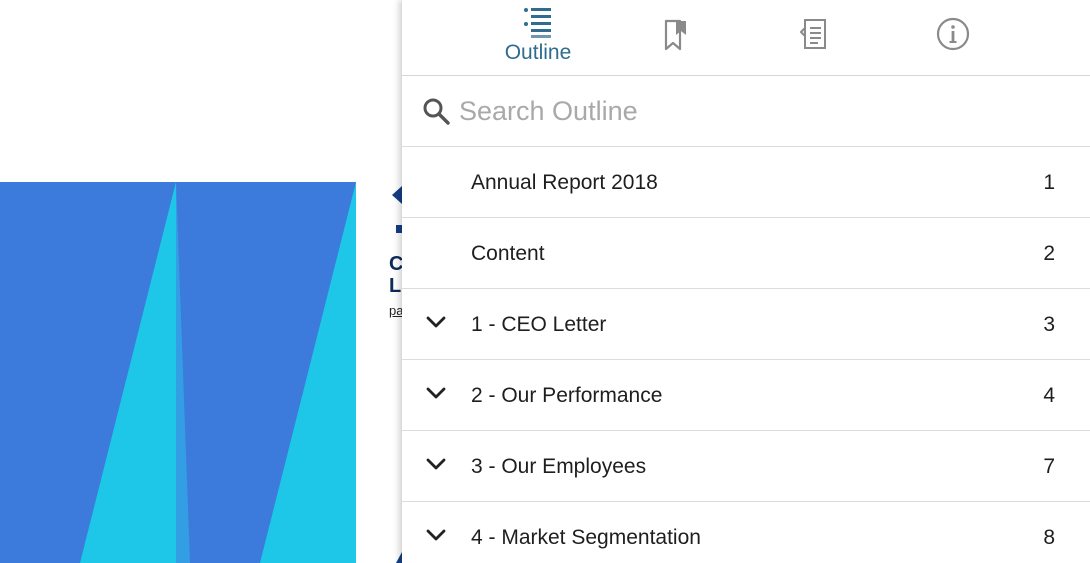  What do you see at coordinates (508, 253) in the screenshot?
I see `outline-item-title: Content` at bounding box center [508, 253].